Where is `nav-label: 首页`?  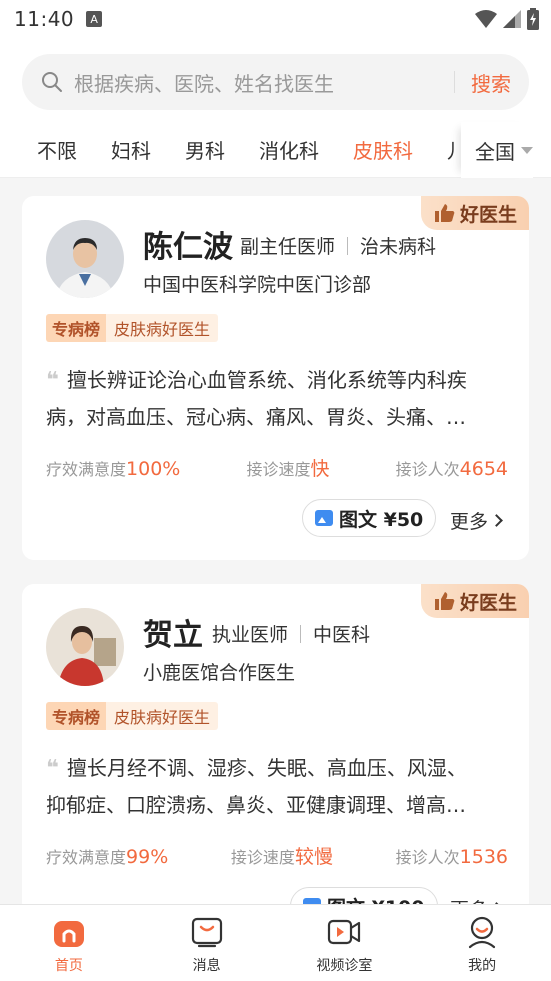
nav-label: 首页 is located at coordinates (68, 966).